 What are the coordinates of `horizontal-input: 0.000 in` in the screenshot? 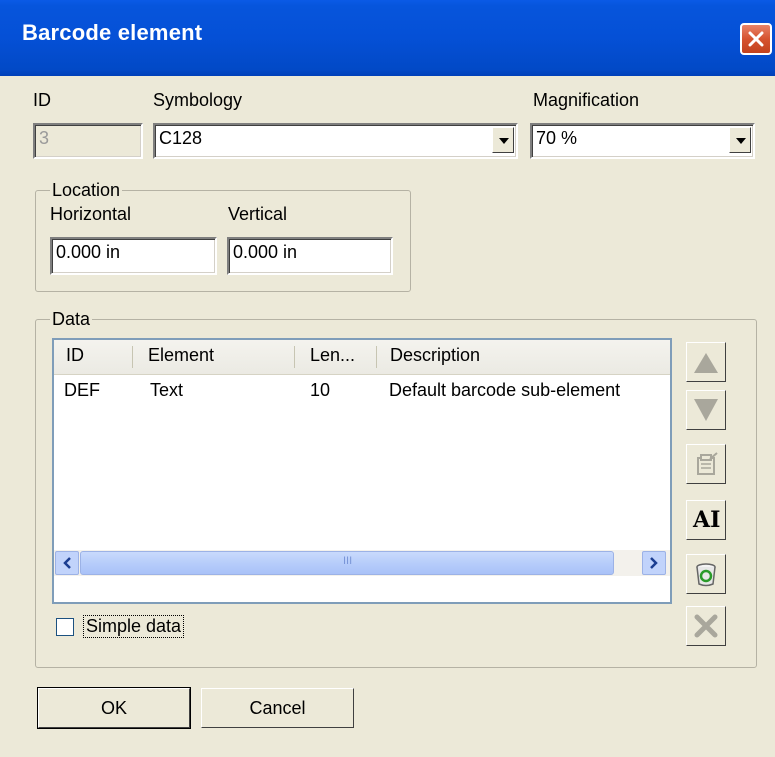 It's located at (133, 256).